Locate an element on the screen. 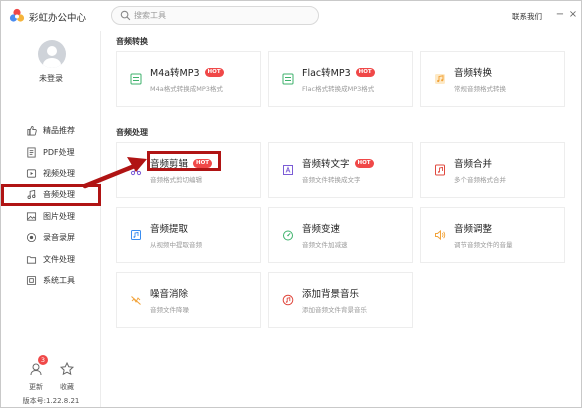 The height and width of the screenshot is (408, 582). card-audio-to-text: 音频转文字 HOT 音频文件转换成文字 is located at coordinates (340, 170).